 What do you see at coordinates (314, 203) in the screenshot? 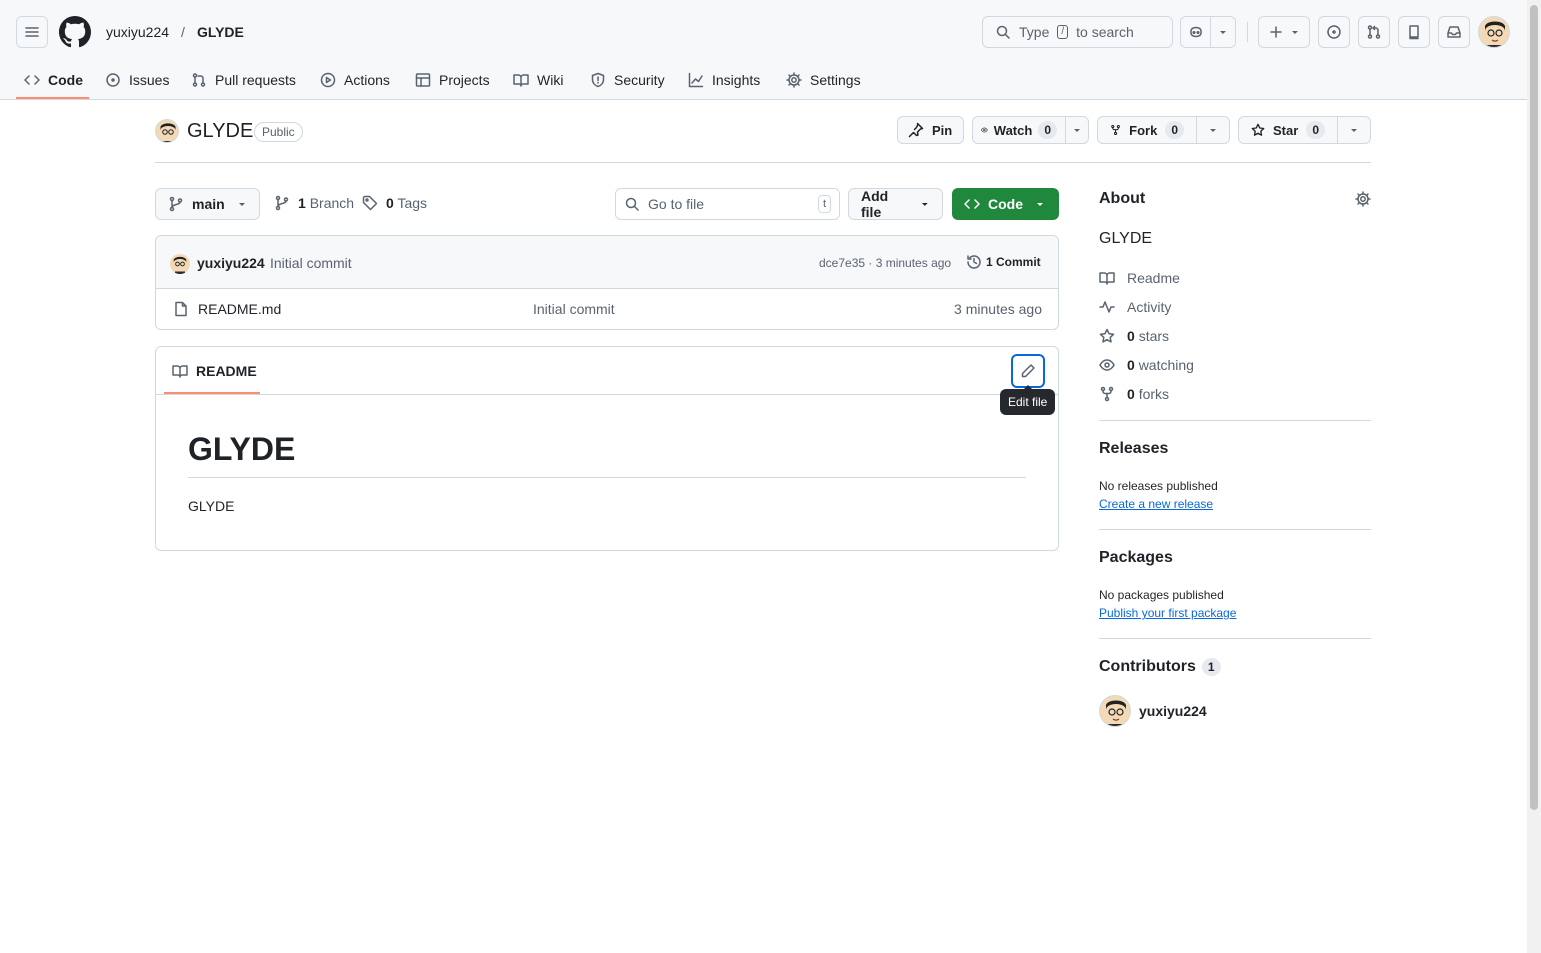
I see `branches-link: 1 Branch` at bounding box center [314, 203].